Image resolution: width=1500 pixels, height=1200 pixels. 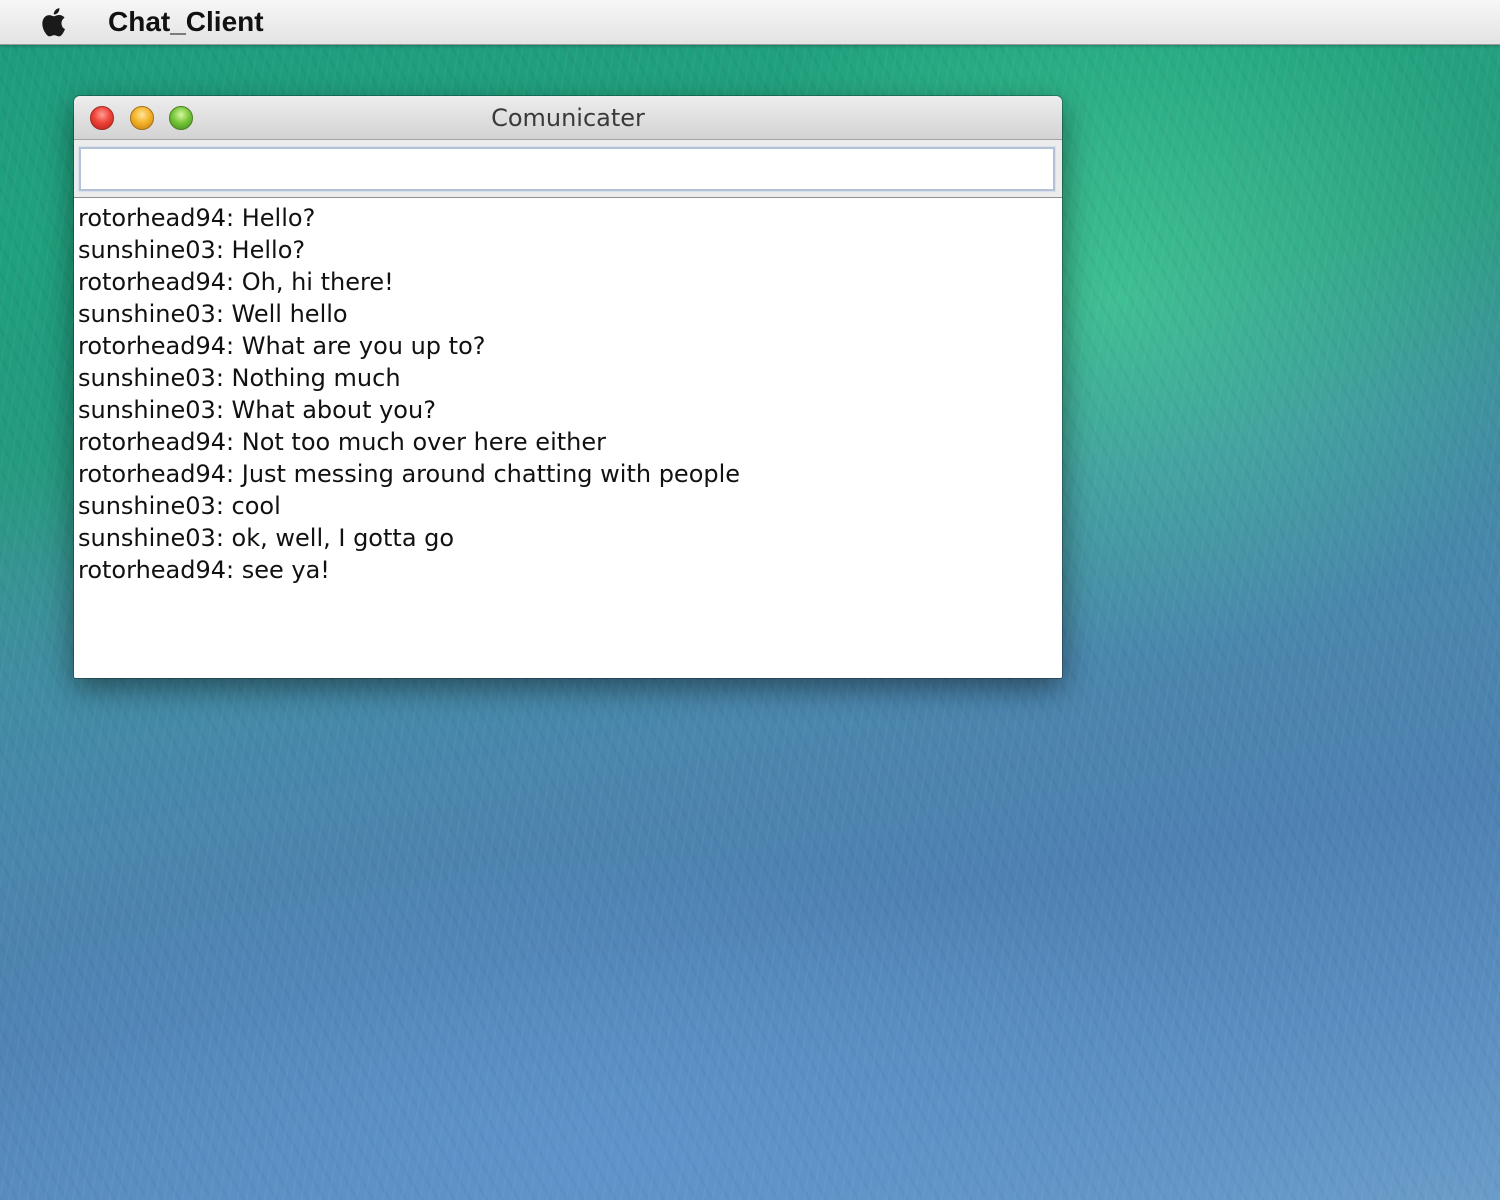 I want to click on apple-logo-icon, so click(x=55, y=22).